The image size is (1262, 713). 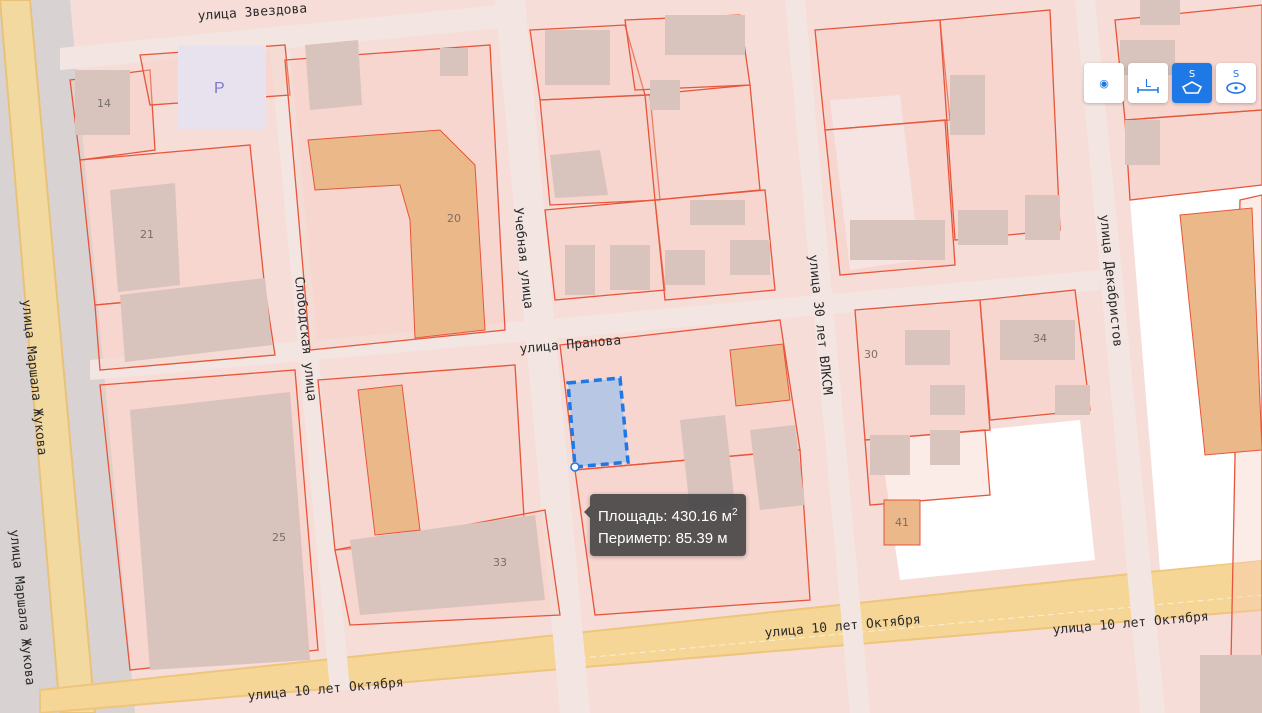 What do you see at coordinates (1148, 90) in the screenshot?
I see `ruler-line-icon` at bounding box center [1148, 90].